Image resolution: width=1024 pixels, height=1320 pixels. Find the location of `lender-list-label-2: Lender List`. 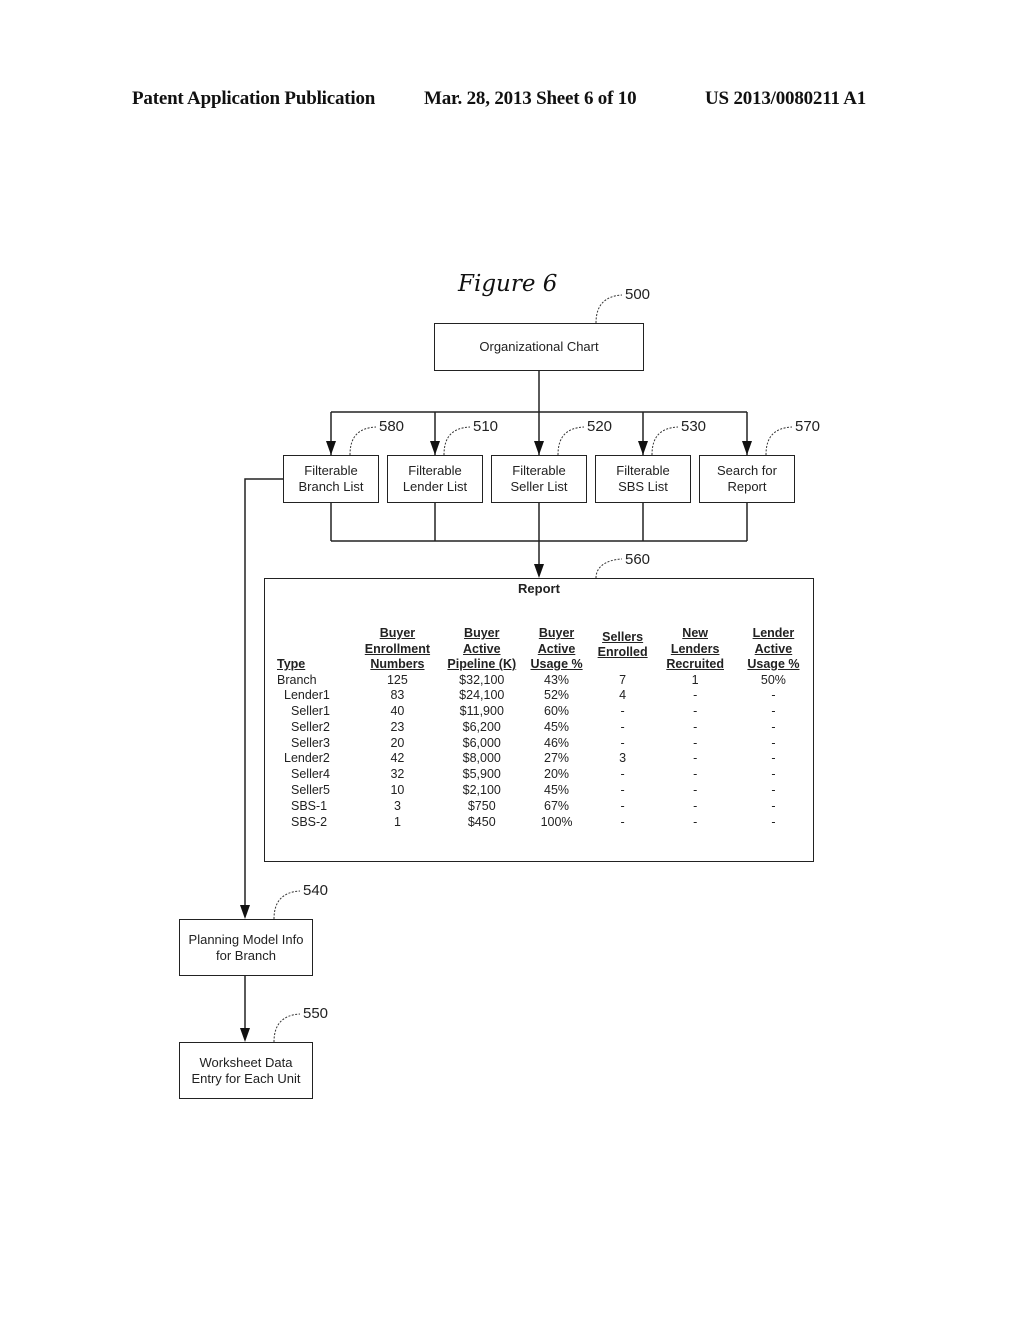

lender-list-label-2: Lender List is located at coordinates (435, 486).